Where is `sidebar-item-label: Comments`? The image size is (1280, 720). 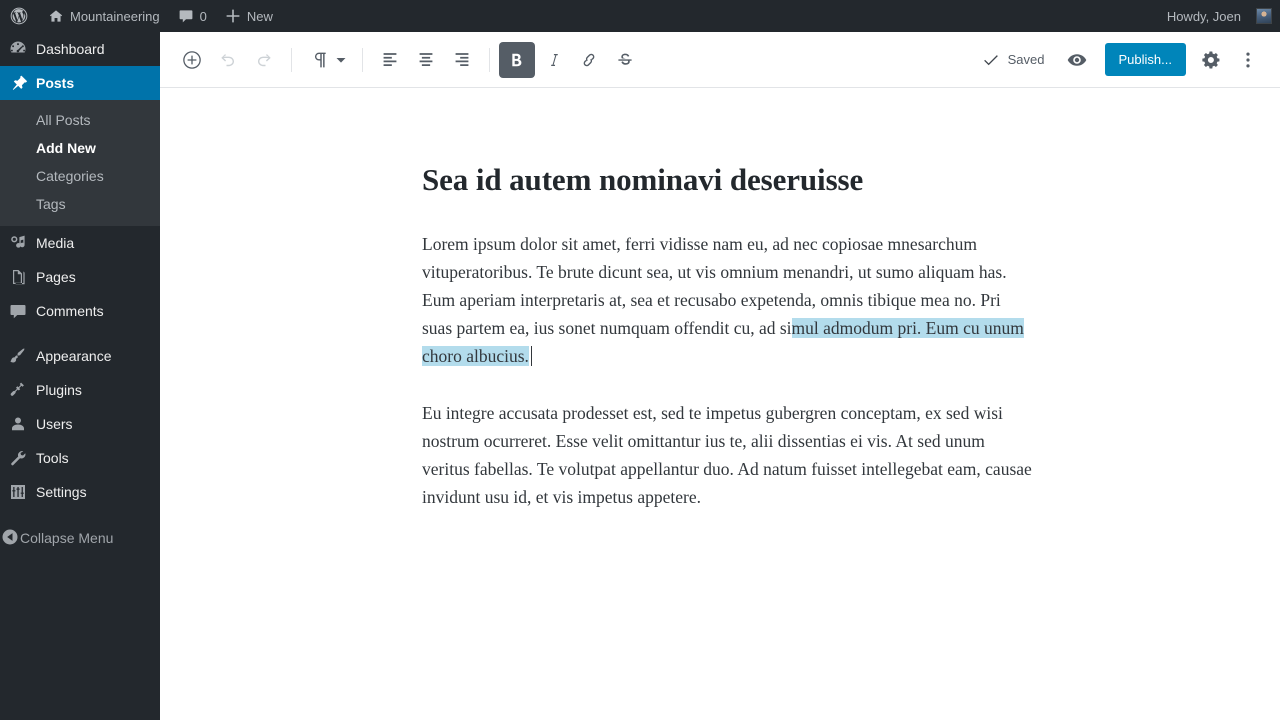
sidebar-item-label: Comments is located at coordinates (70, 311).